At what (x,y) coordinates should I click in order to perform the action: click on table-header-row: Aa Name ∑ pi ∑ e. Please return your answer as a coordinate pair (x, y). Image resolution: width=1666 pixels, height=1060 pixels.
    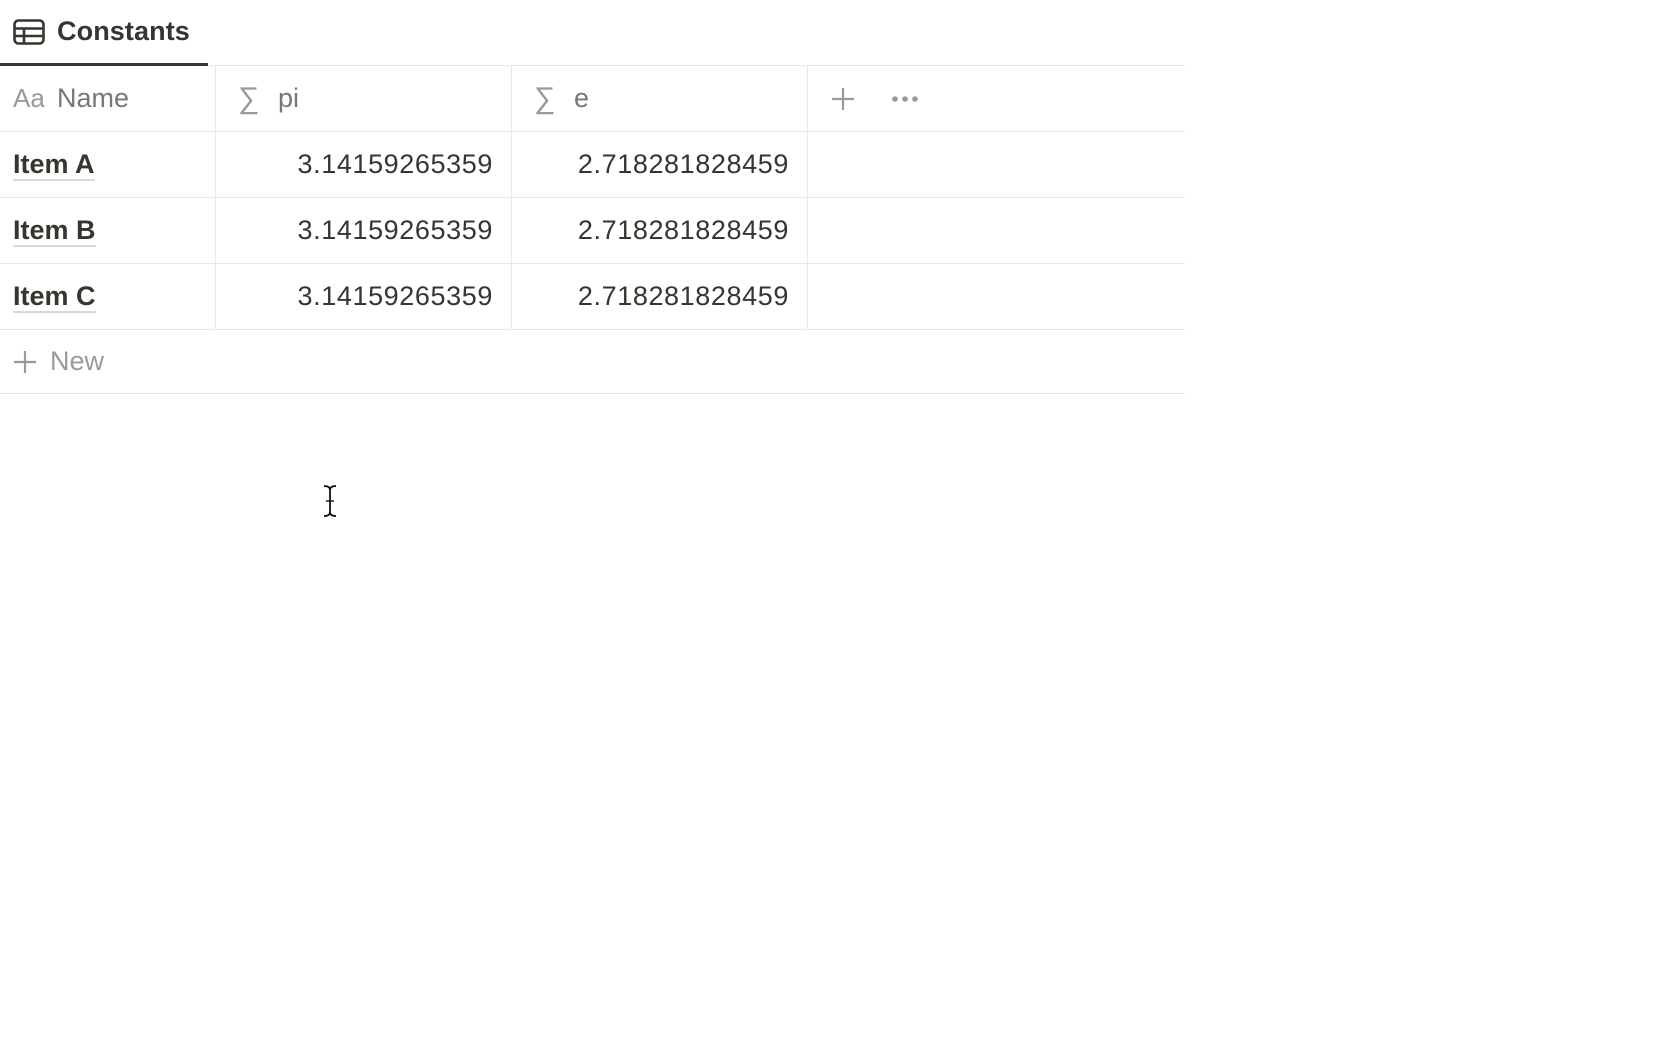
    Looking at the image, I should click on (592, 99).